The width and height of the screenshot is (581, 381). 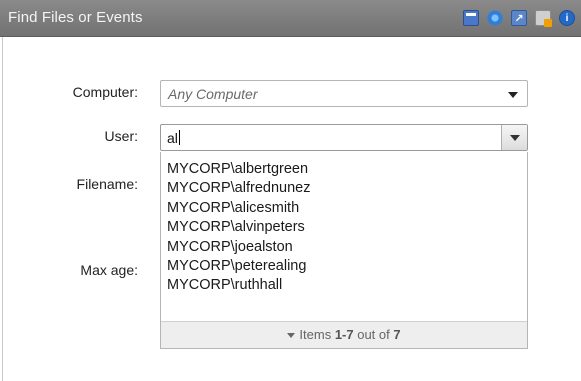 I want to click on max-age-label: Max age:, so click(x=109, y=270).